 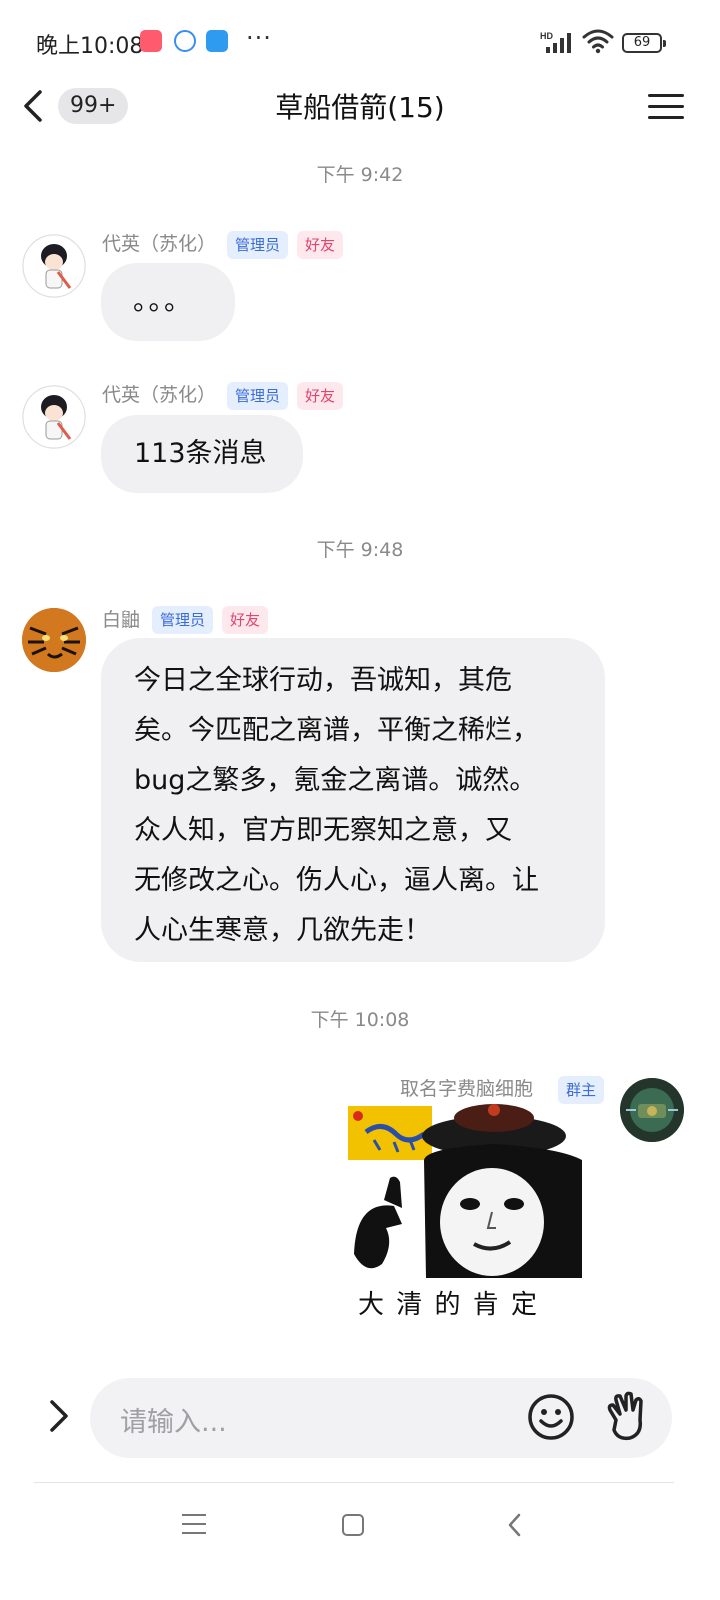 I want to click on chat-title: 草船借箭(15), so click(x=360, y=107).